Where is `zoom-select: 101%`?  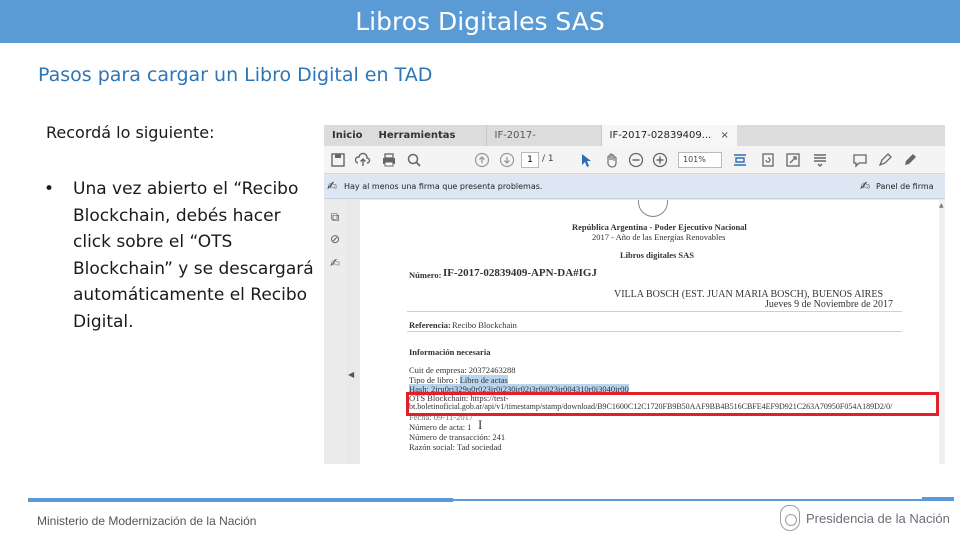
zoom-select: 101% is located at coordinates (700, 160).